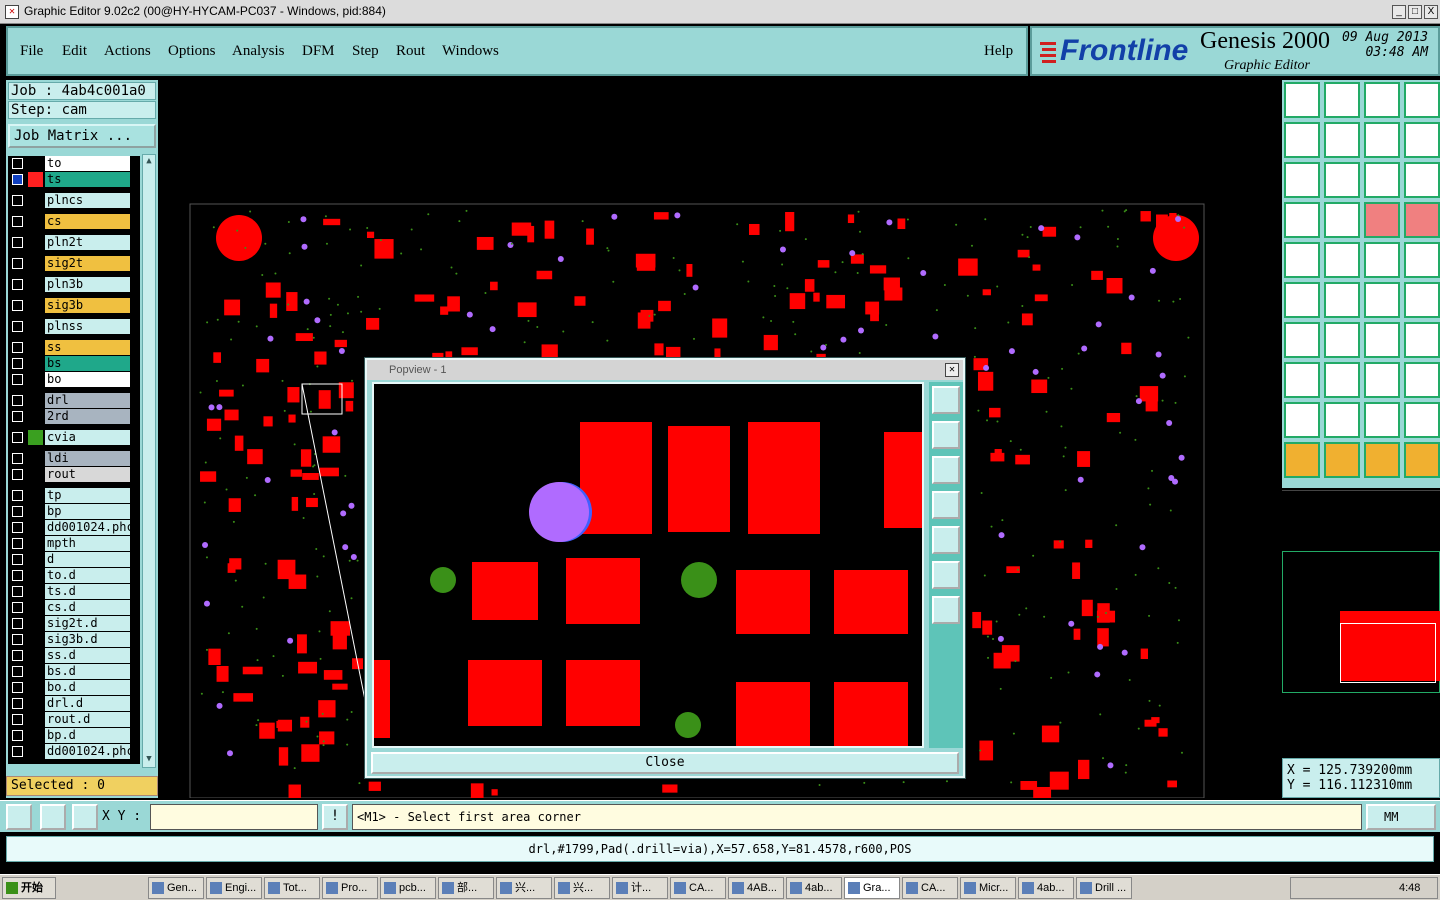 The width and height of the screenshot is (1440, 900). I want to click on snap-icon, so click(1382, 220).